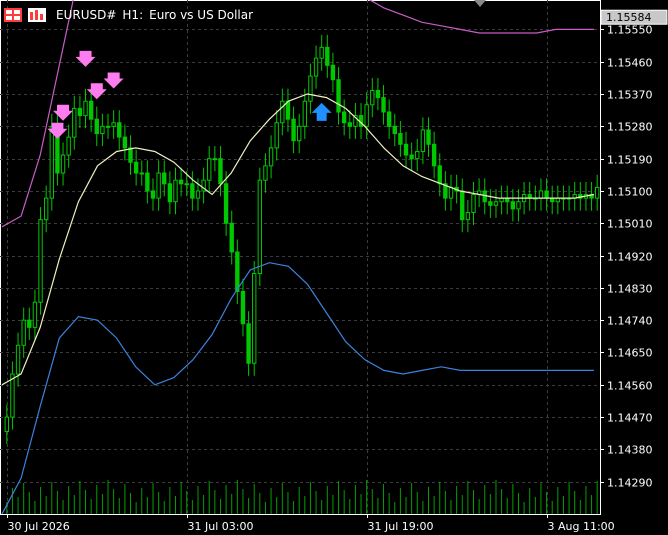 The image size is (668, 535). Describe the element at coordinates (630, 321) in the screenshot. I see `y-tick-label: 1.14740` at that location.